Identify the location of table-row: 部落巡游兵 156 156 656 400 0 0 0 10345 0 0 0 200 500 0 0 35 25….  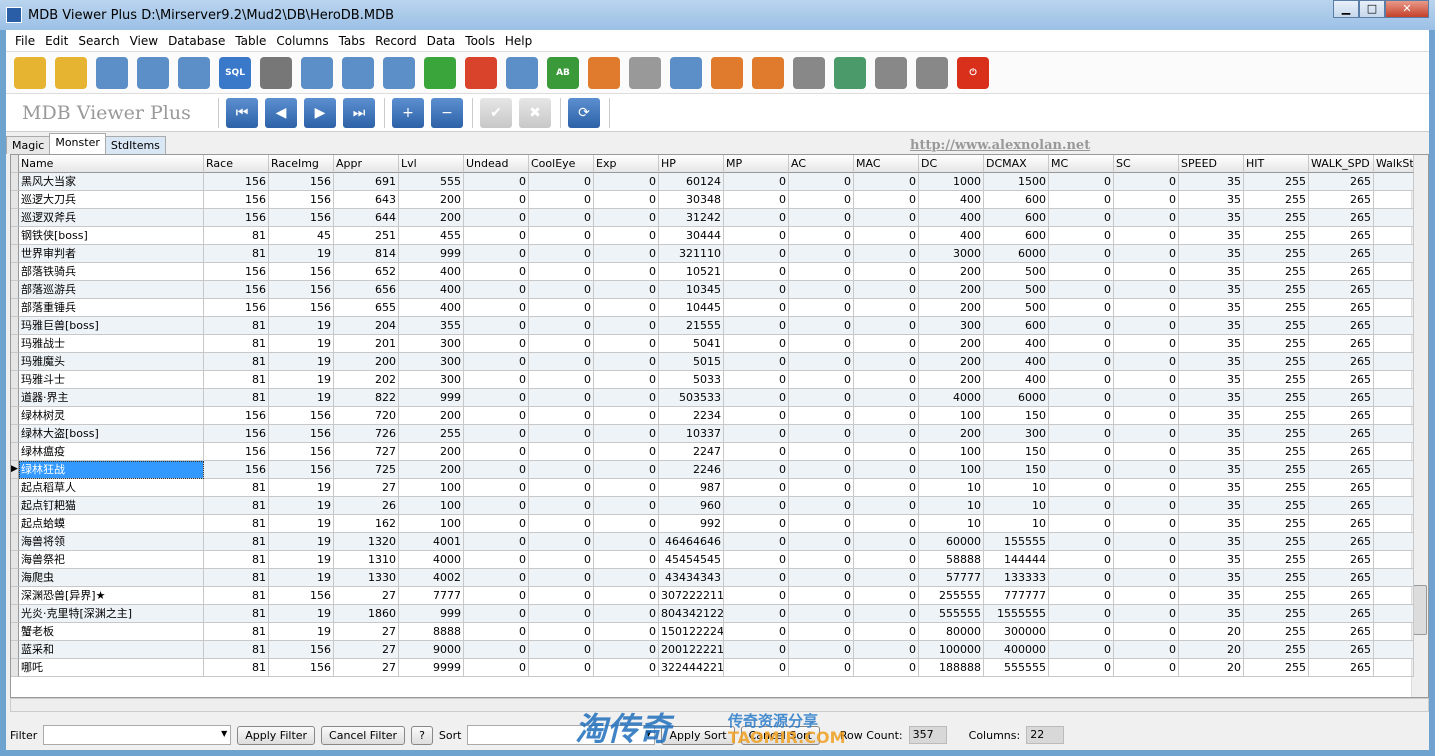
(712, 290).